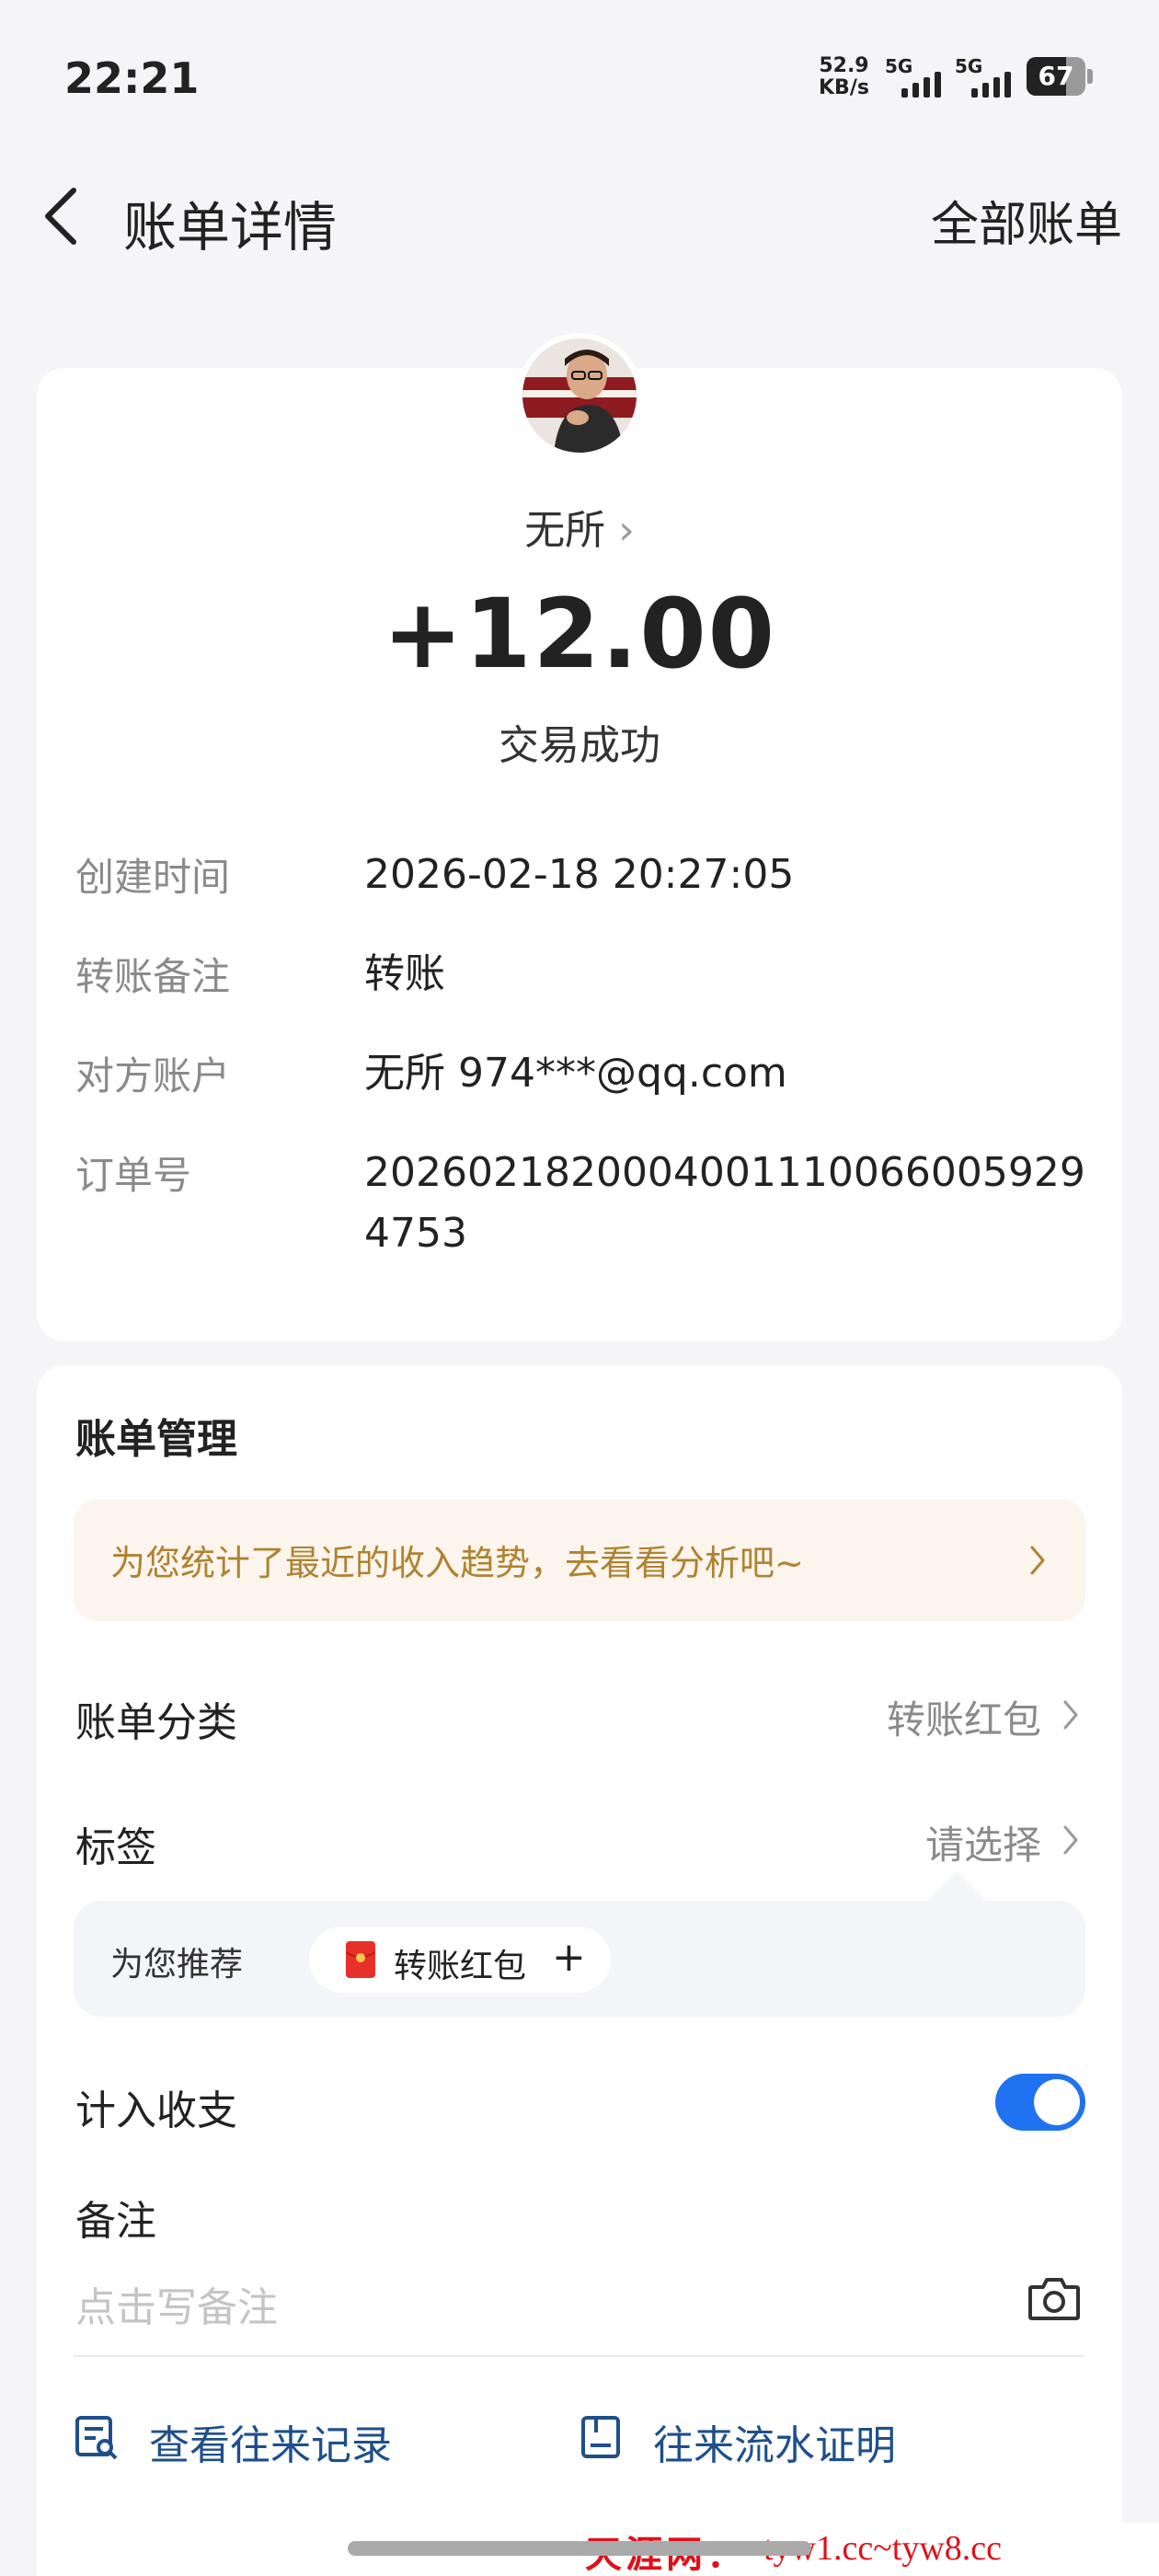 The height and width of the screenshot is (2576, 1159). I want to click on red-envelope-icon, so click(360, 1959).